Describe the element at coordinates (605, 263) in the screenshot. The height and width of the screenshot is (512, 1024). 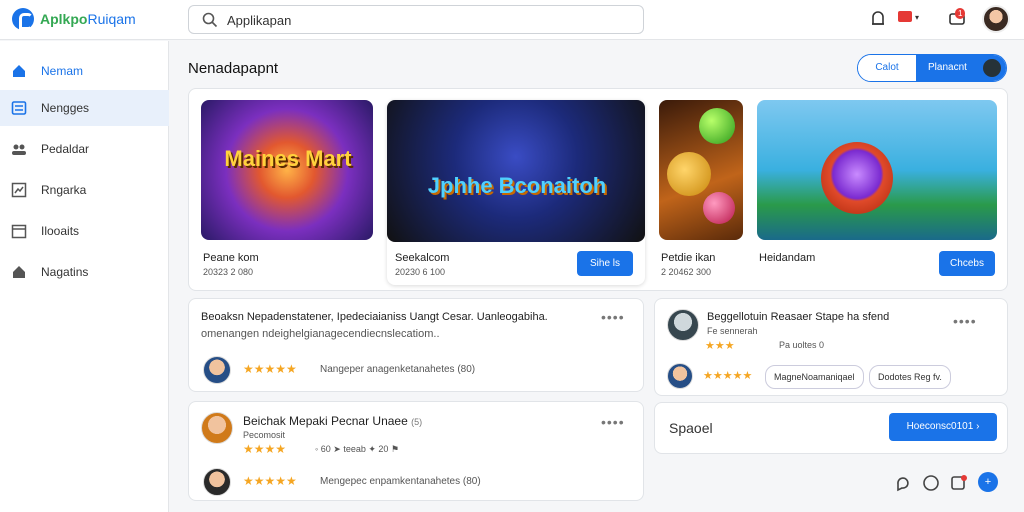
I see `game-action-button: Sihe ls` at that location.